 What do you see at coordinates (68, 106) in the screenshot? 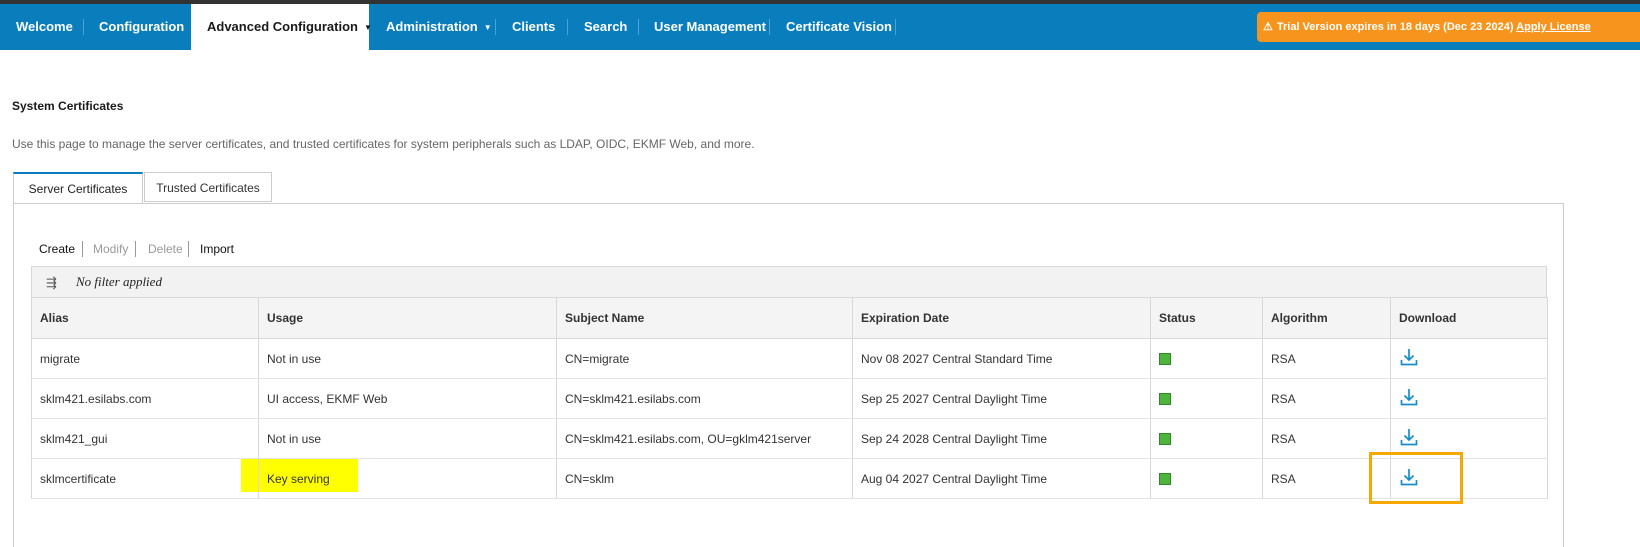
I see `page-title: System Certificates` at bounding box center [68, 106].